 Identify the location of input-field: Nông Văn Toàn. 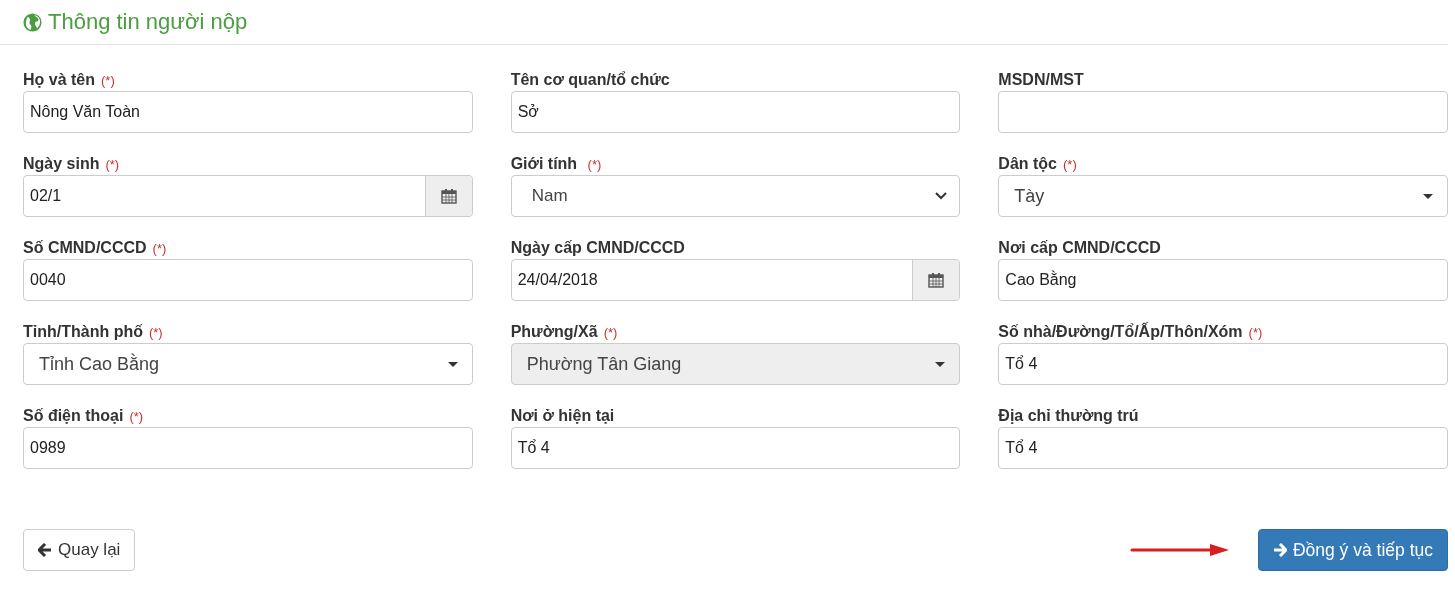
(248, 112).